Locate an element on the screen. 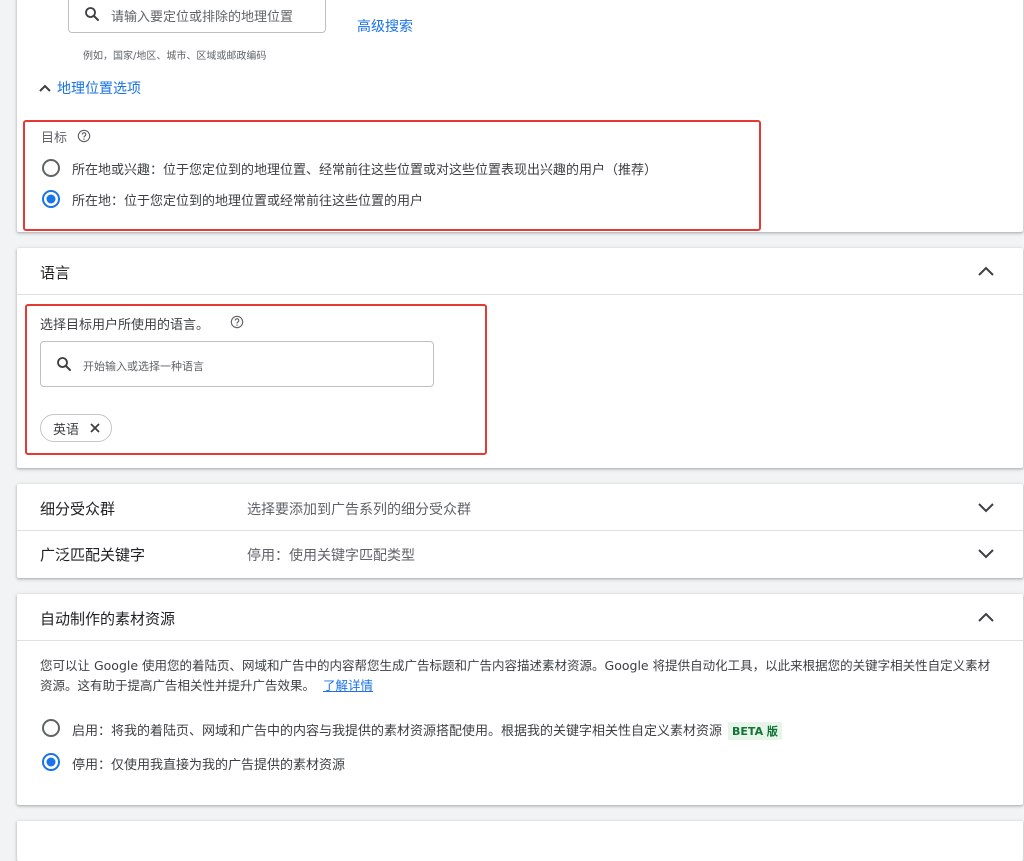 The width and height of the screenshot is (1024, 861). language-title: 语言 is located at coordinates (55, 273).